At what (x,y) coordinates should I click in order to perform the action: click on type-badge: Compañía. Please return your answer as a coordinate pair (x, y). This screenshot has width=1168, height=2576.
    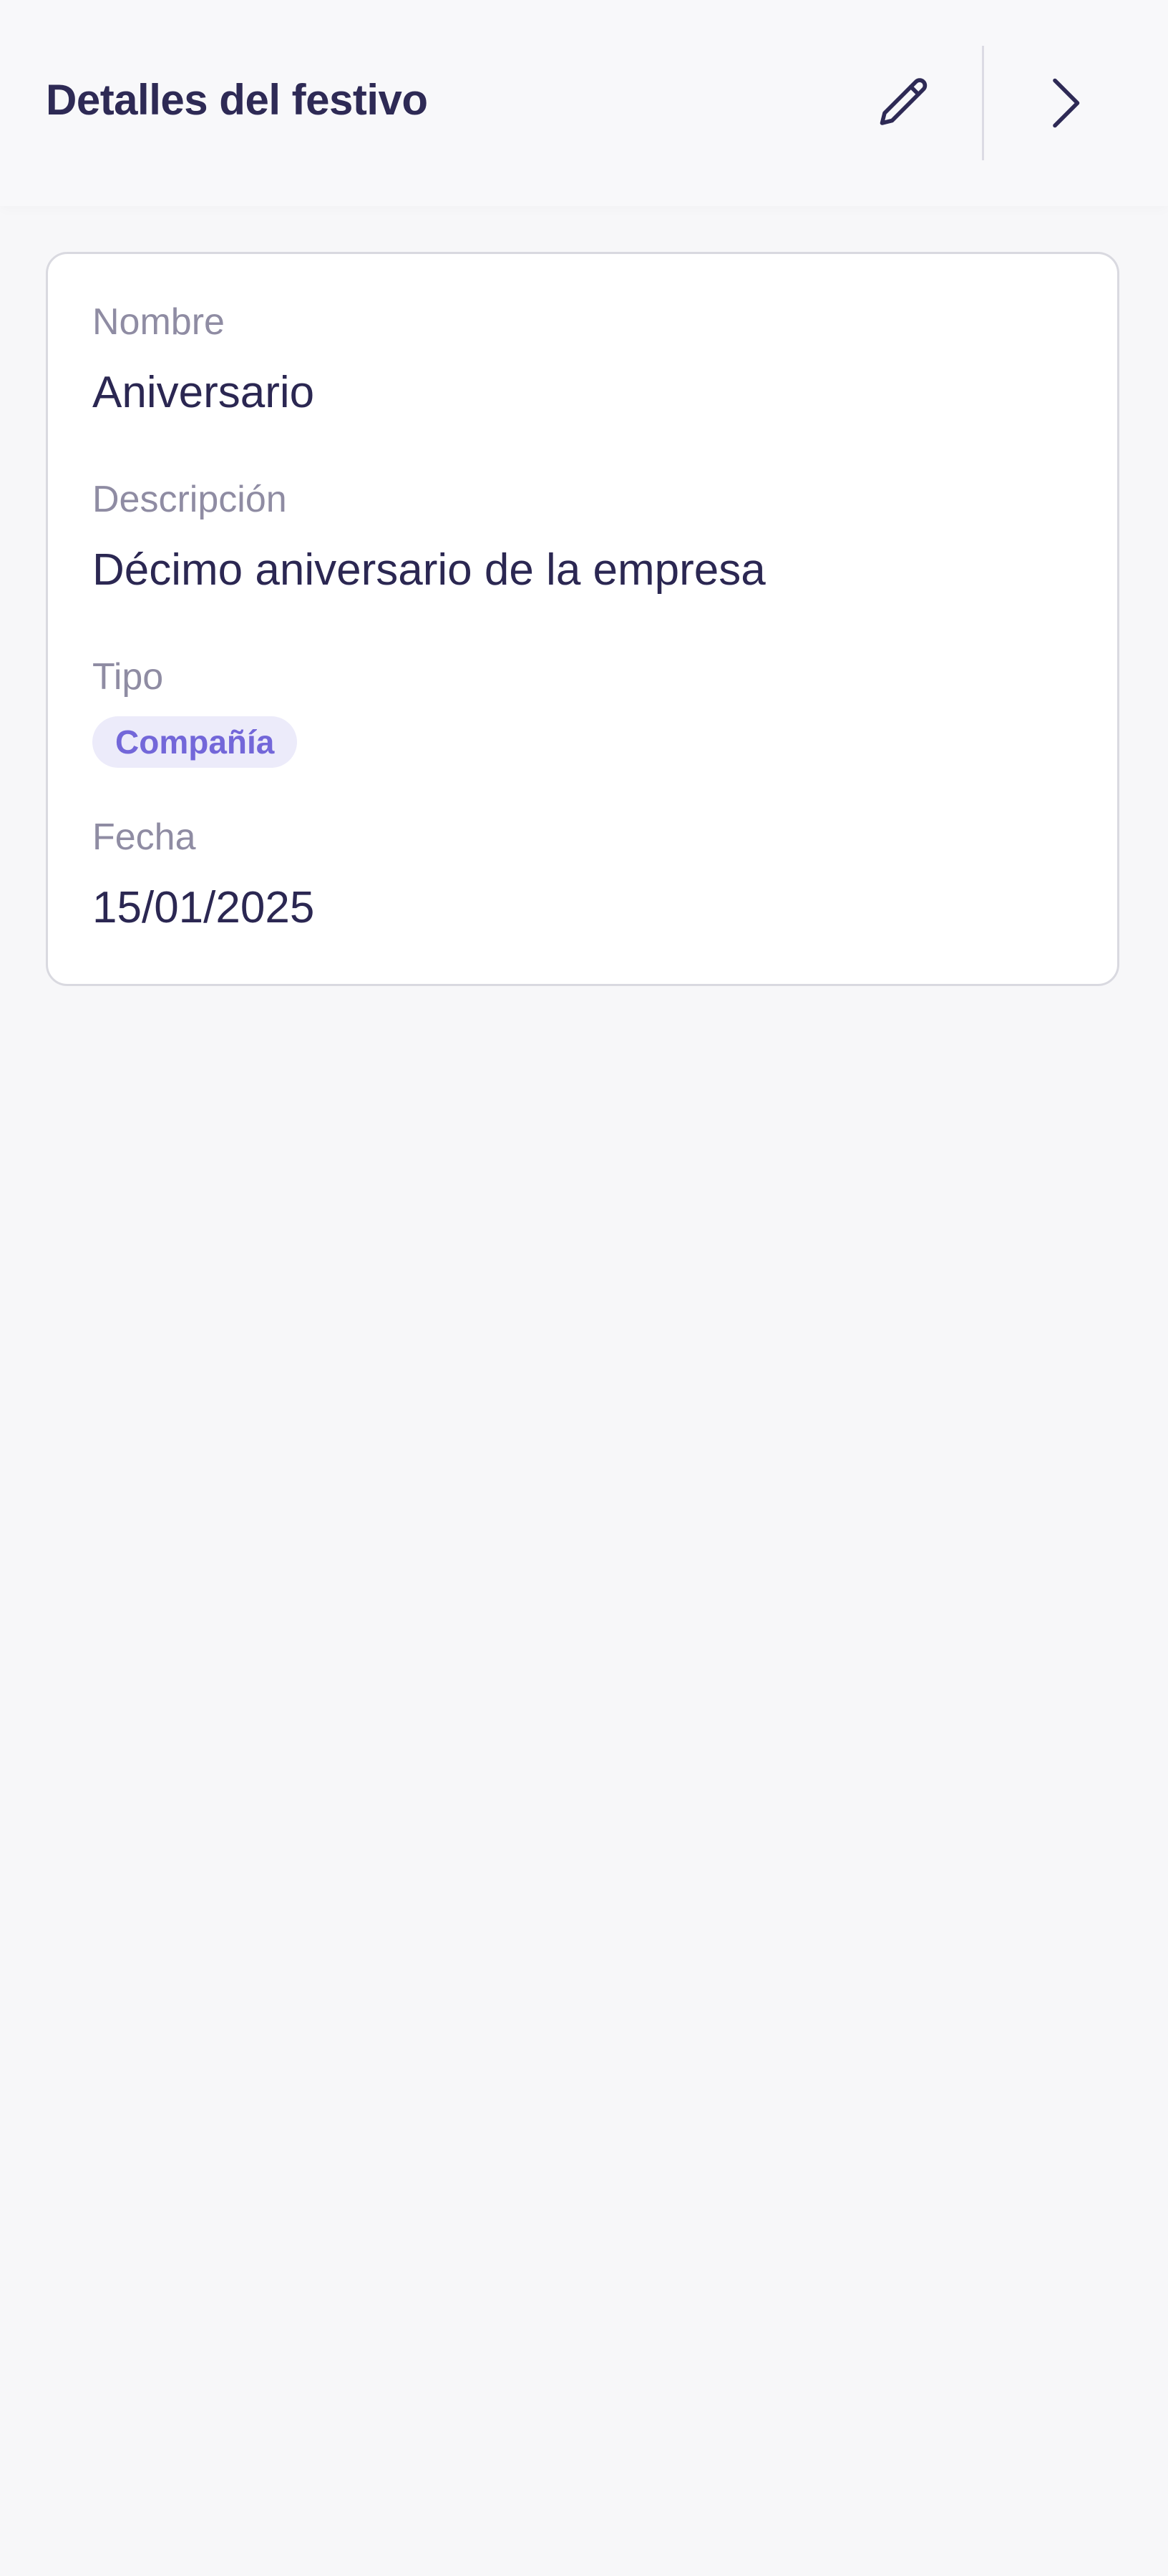
    Looking at the image, I should click on (195, 742).